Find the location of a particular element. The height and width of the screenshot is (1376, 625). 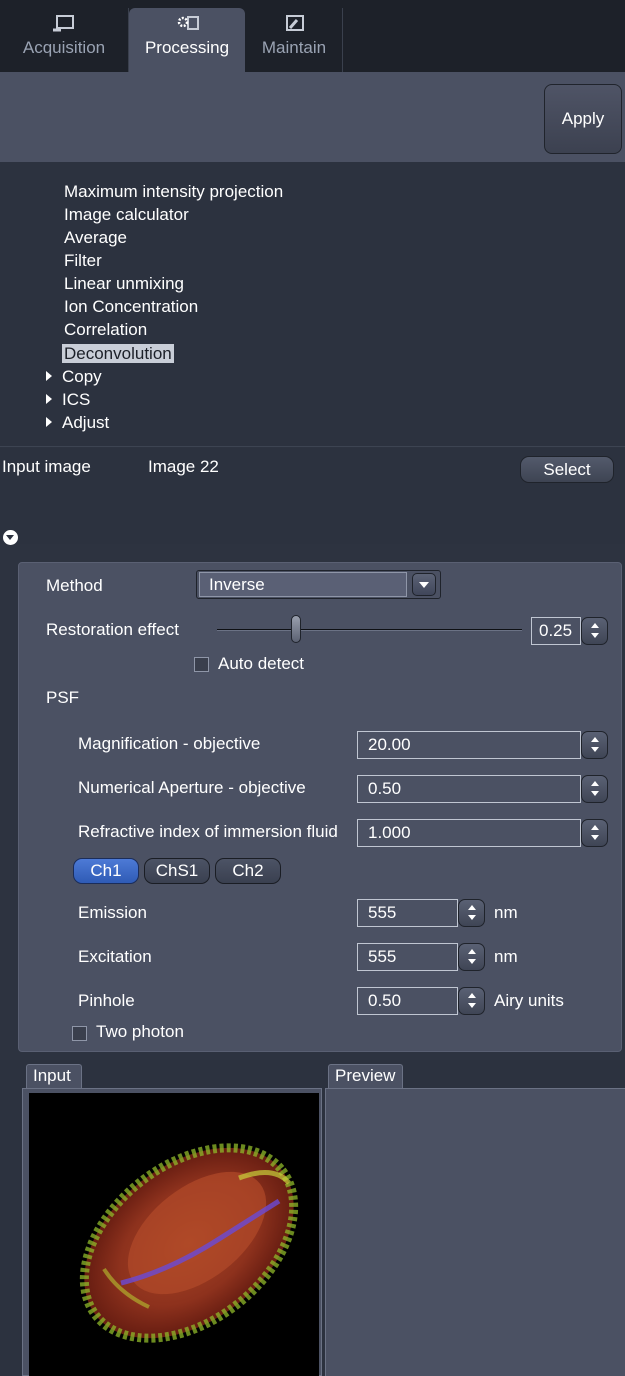

tab-bar: Acquisition Processing Maintain is located at coordinates (312, 36).